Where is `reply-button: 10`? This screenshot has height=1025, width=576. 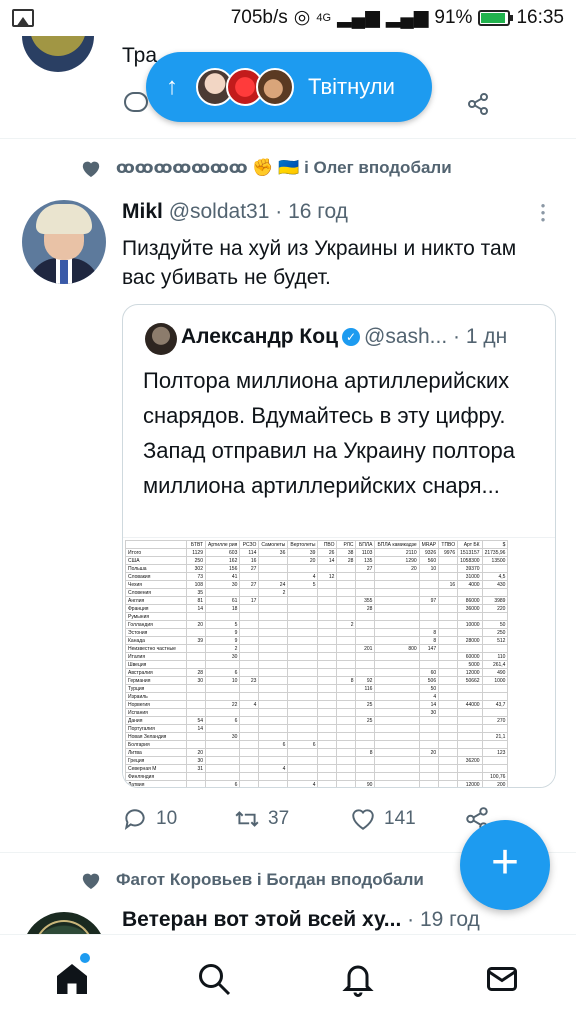 reply-button: 10 is located at coordinates (149, 819).